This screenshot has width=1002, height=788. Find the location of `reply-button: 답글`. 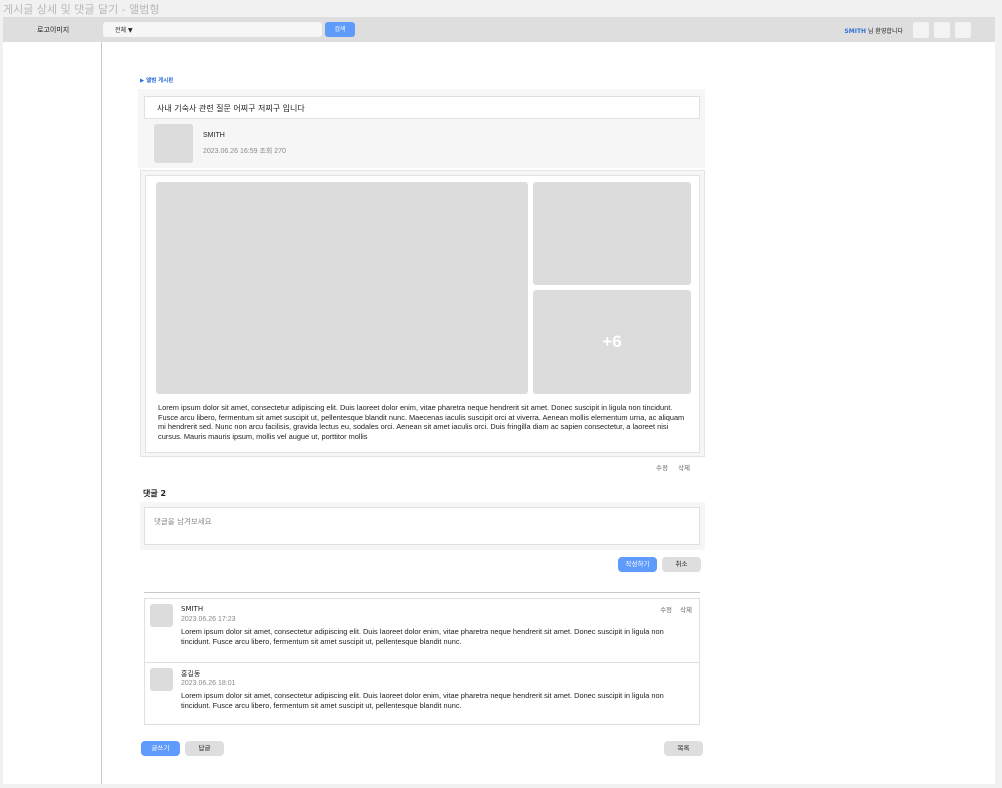

reply-button: 답글 is located at coordinates (204, 748).